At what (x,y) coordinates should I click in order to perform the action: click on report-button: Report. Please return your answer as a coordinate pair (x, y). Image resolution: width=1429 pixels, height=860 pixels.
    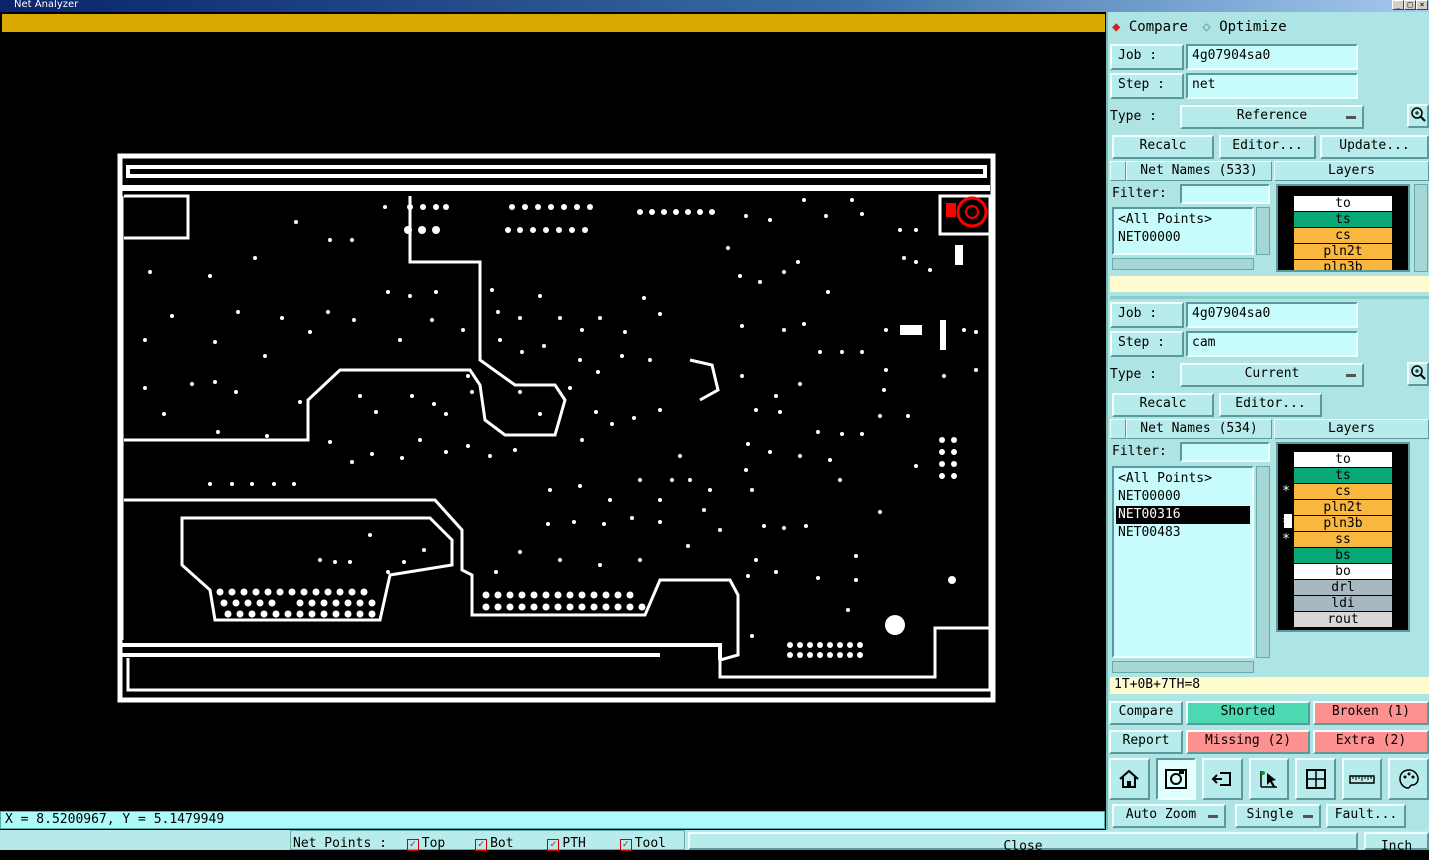
    Looking at the image, I should click on (1146, 742).